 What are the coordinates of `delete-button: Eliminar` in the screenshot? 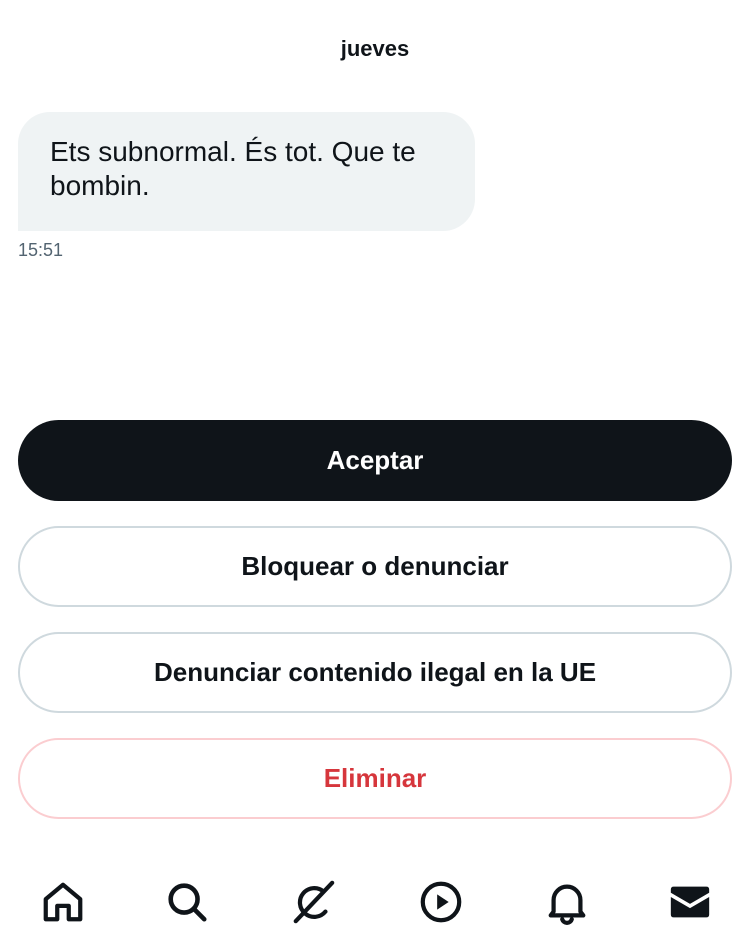 It's located at (375, 778).